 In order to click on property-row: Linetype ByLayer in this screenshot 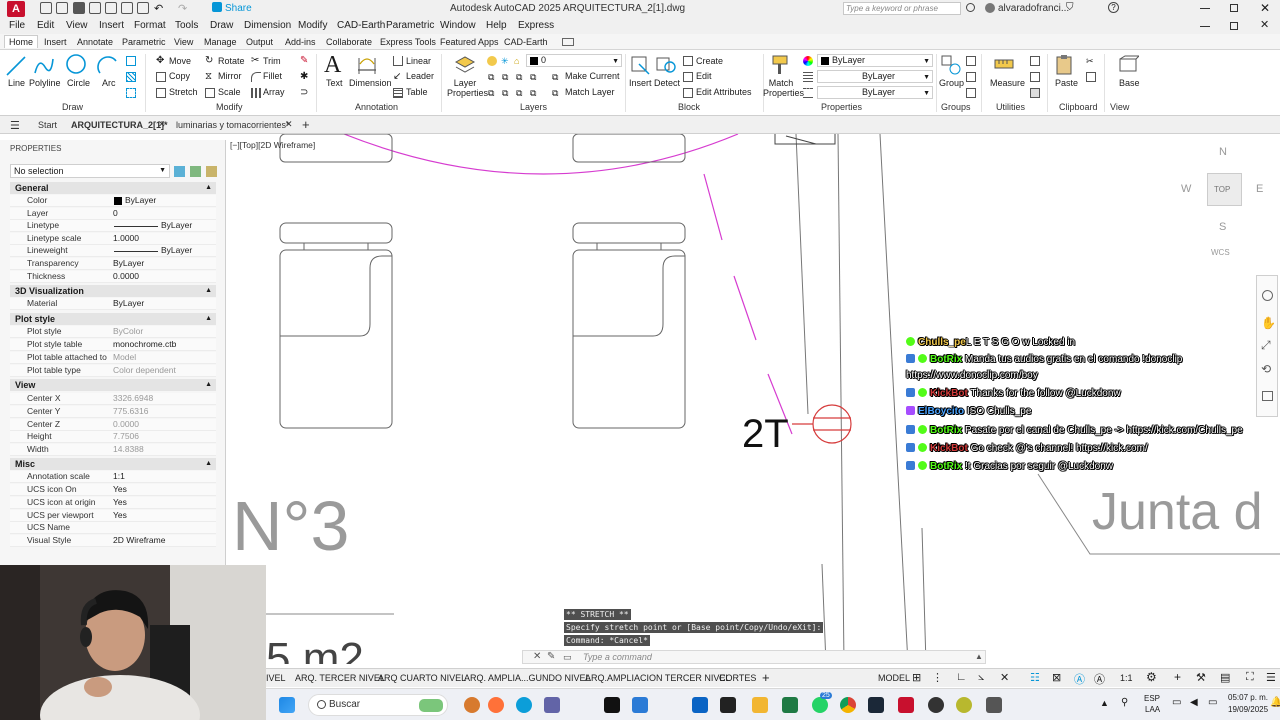, I will do `click(113, 226)`.